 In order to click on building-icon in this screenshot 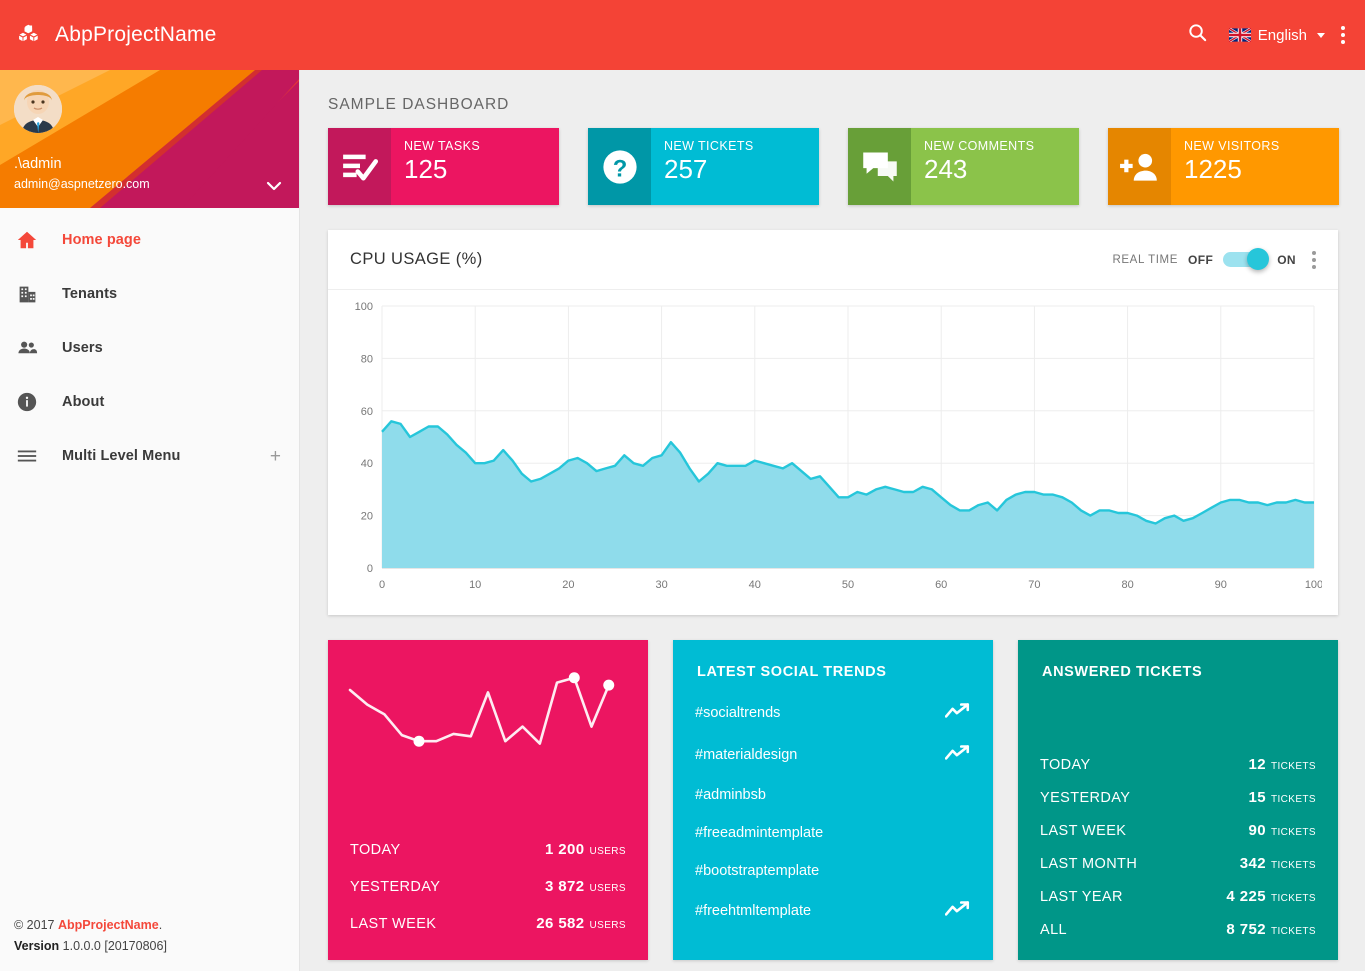, I will do `click(27, 294)`.